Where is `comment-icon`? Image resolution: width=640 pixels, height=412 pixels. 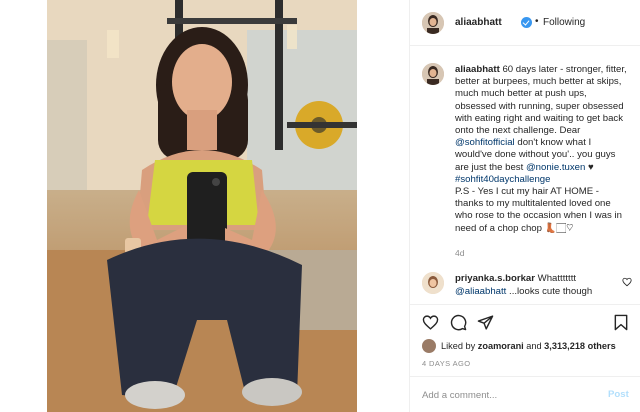
comment-icon is located at coordinates (458, 322).